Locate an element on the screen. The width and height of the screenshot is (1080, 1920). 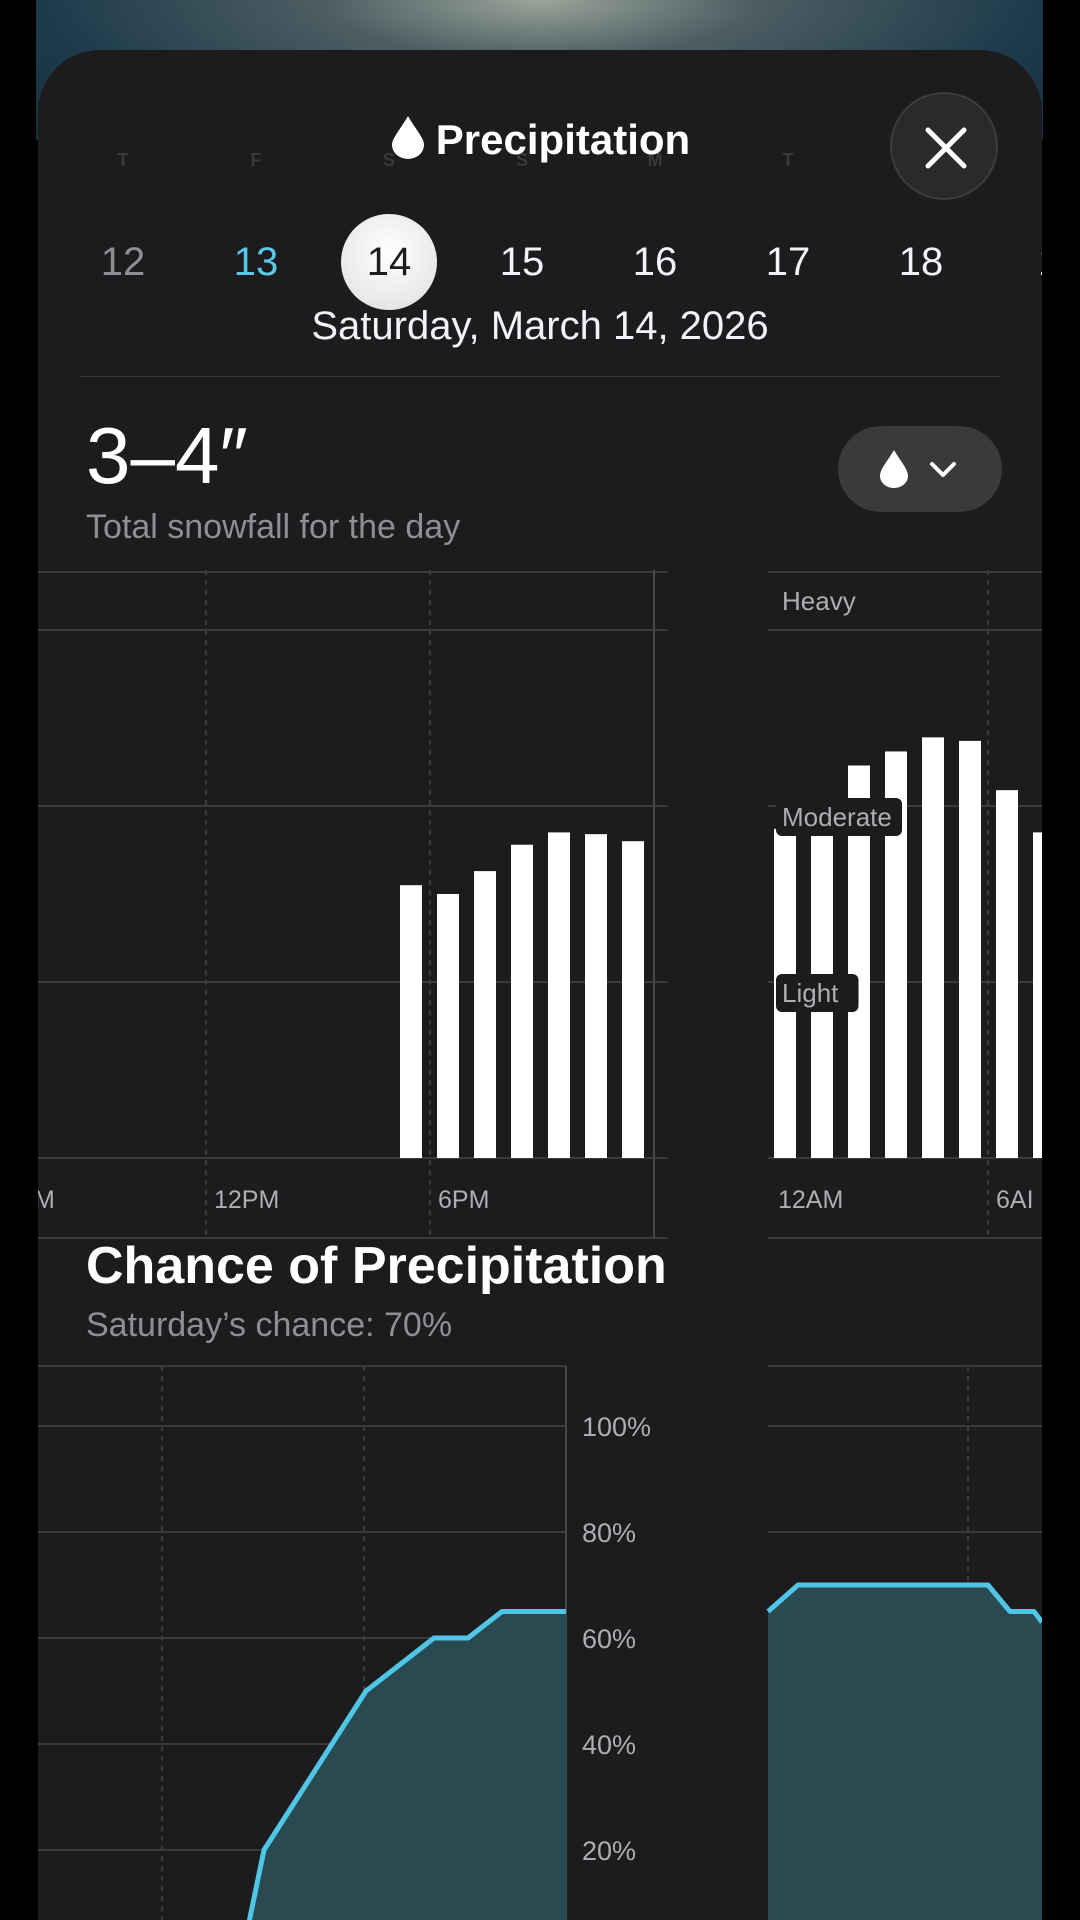
chevron-down-icon is located at coordinates (943, 469).